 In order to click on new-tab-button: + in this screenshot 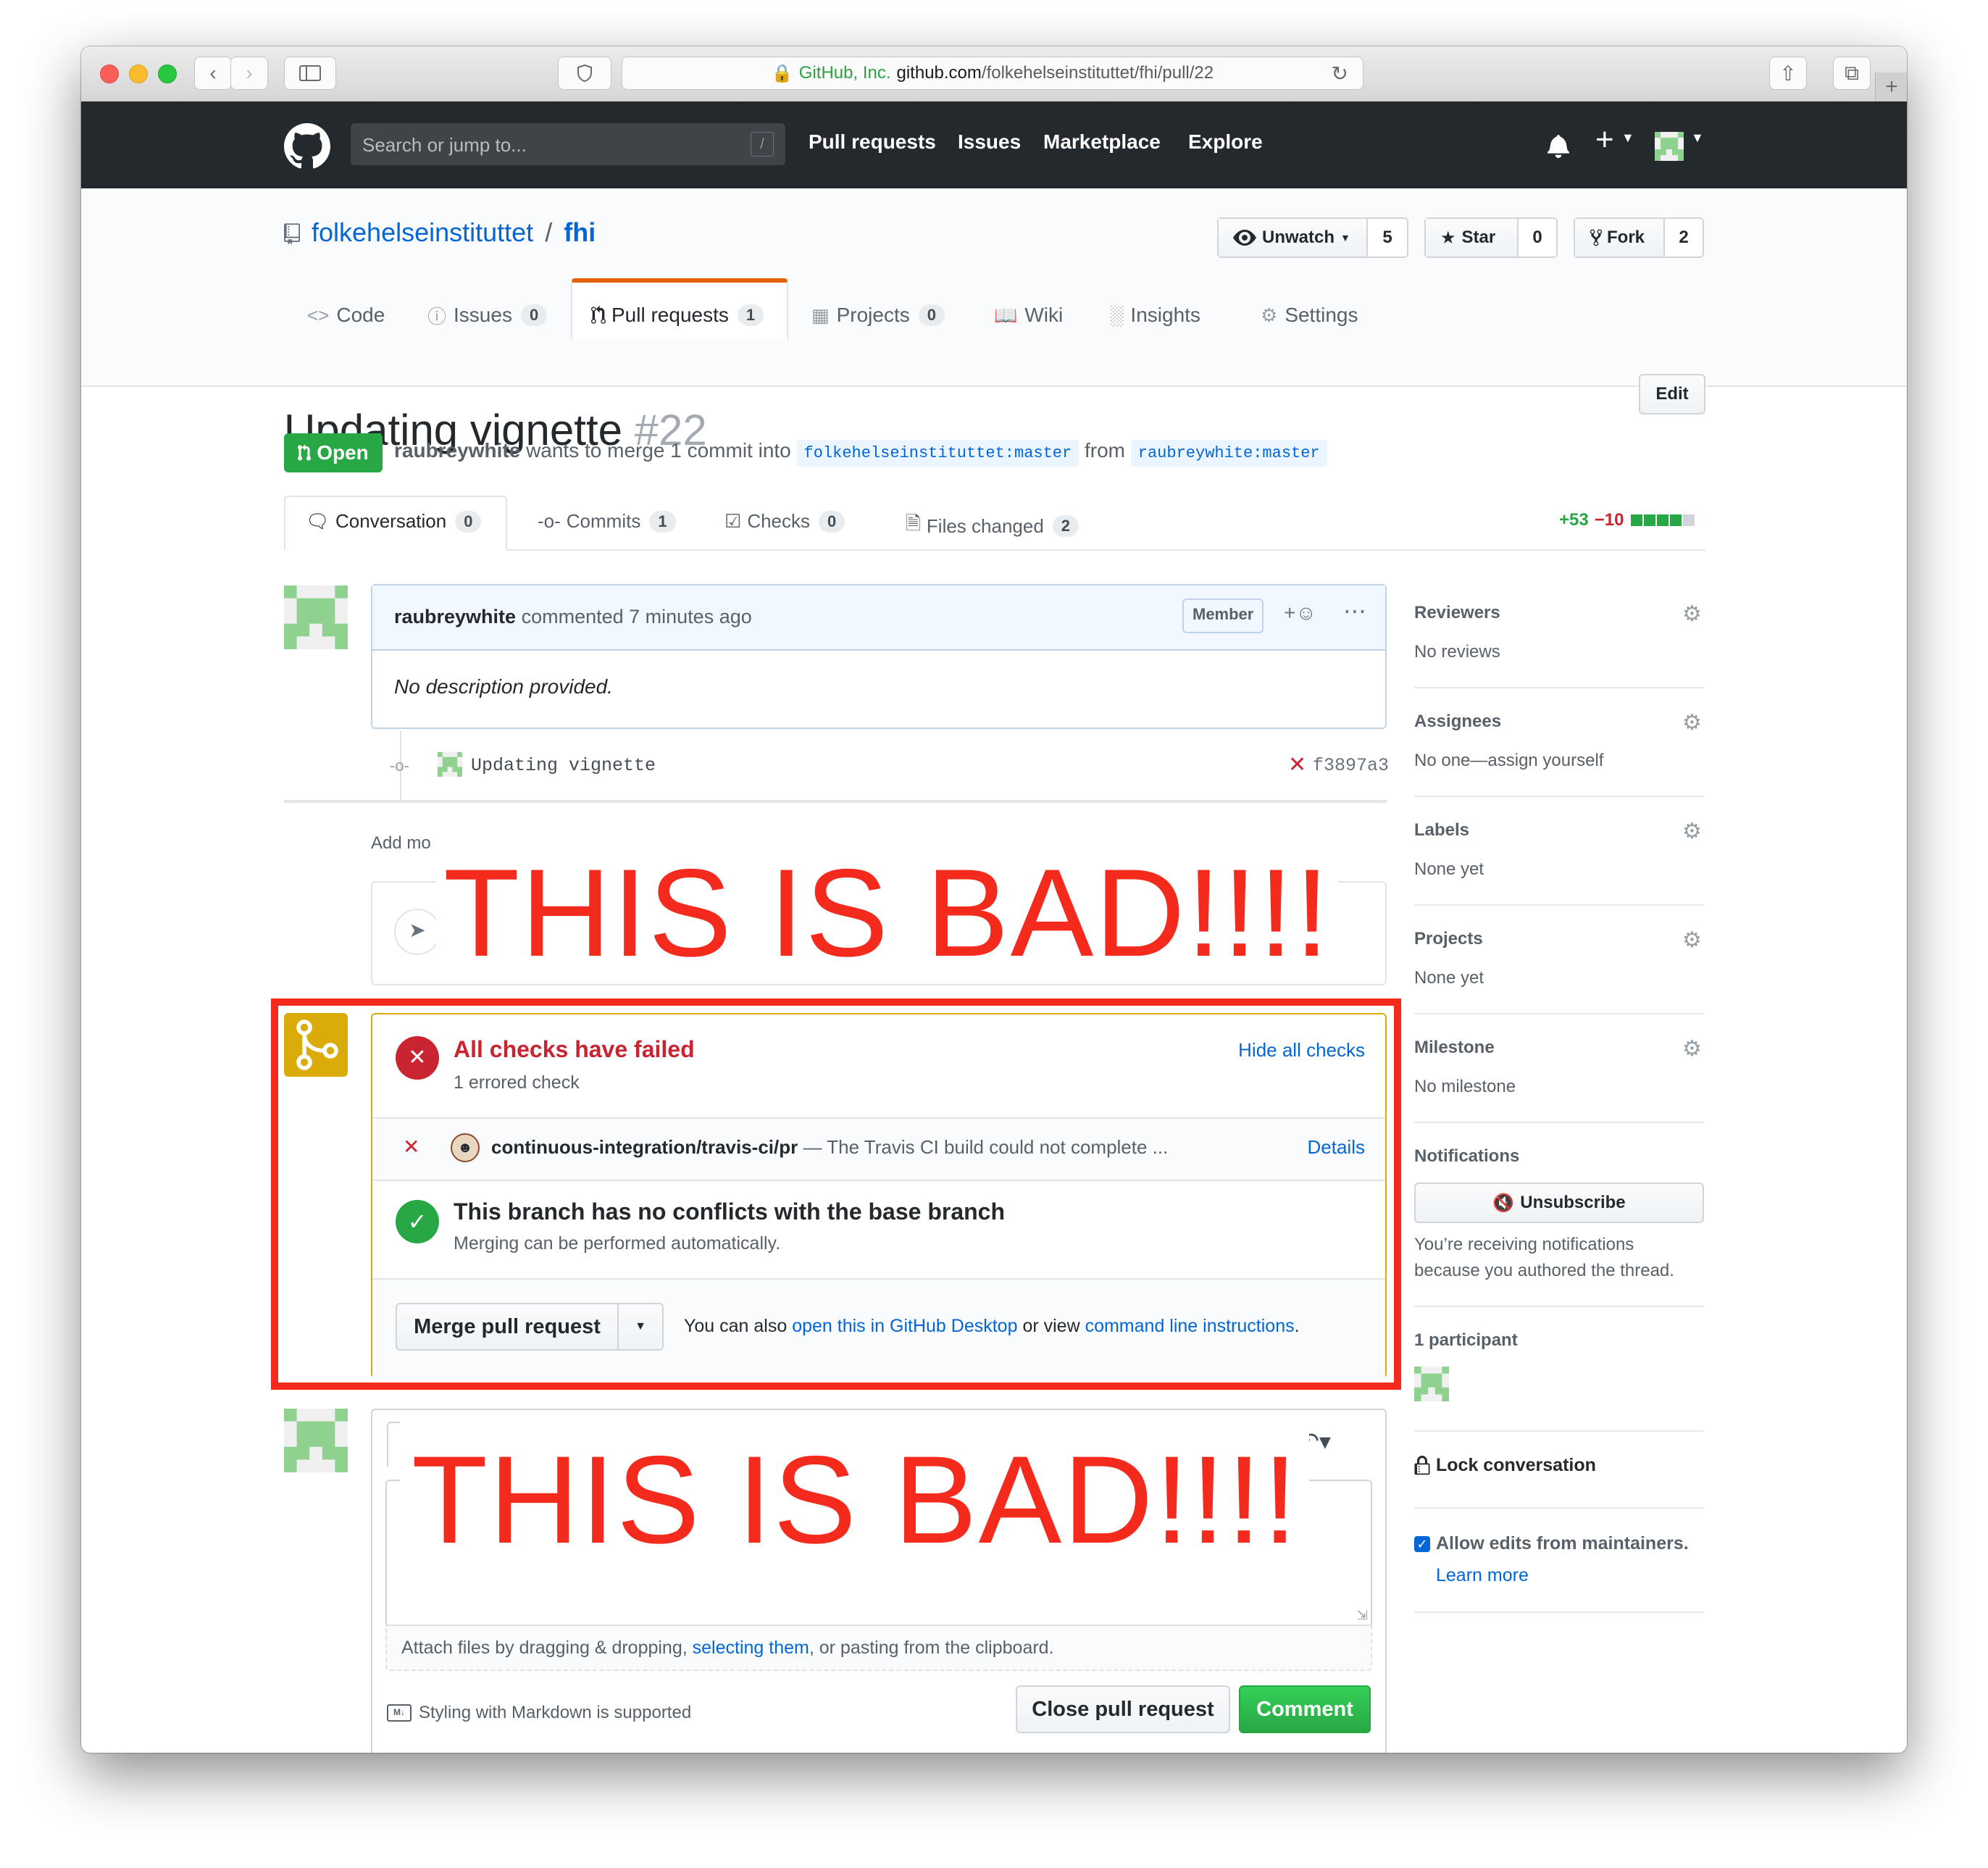, I will do `click(1891, 86)`.